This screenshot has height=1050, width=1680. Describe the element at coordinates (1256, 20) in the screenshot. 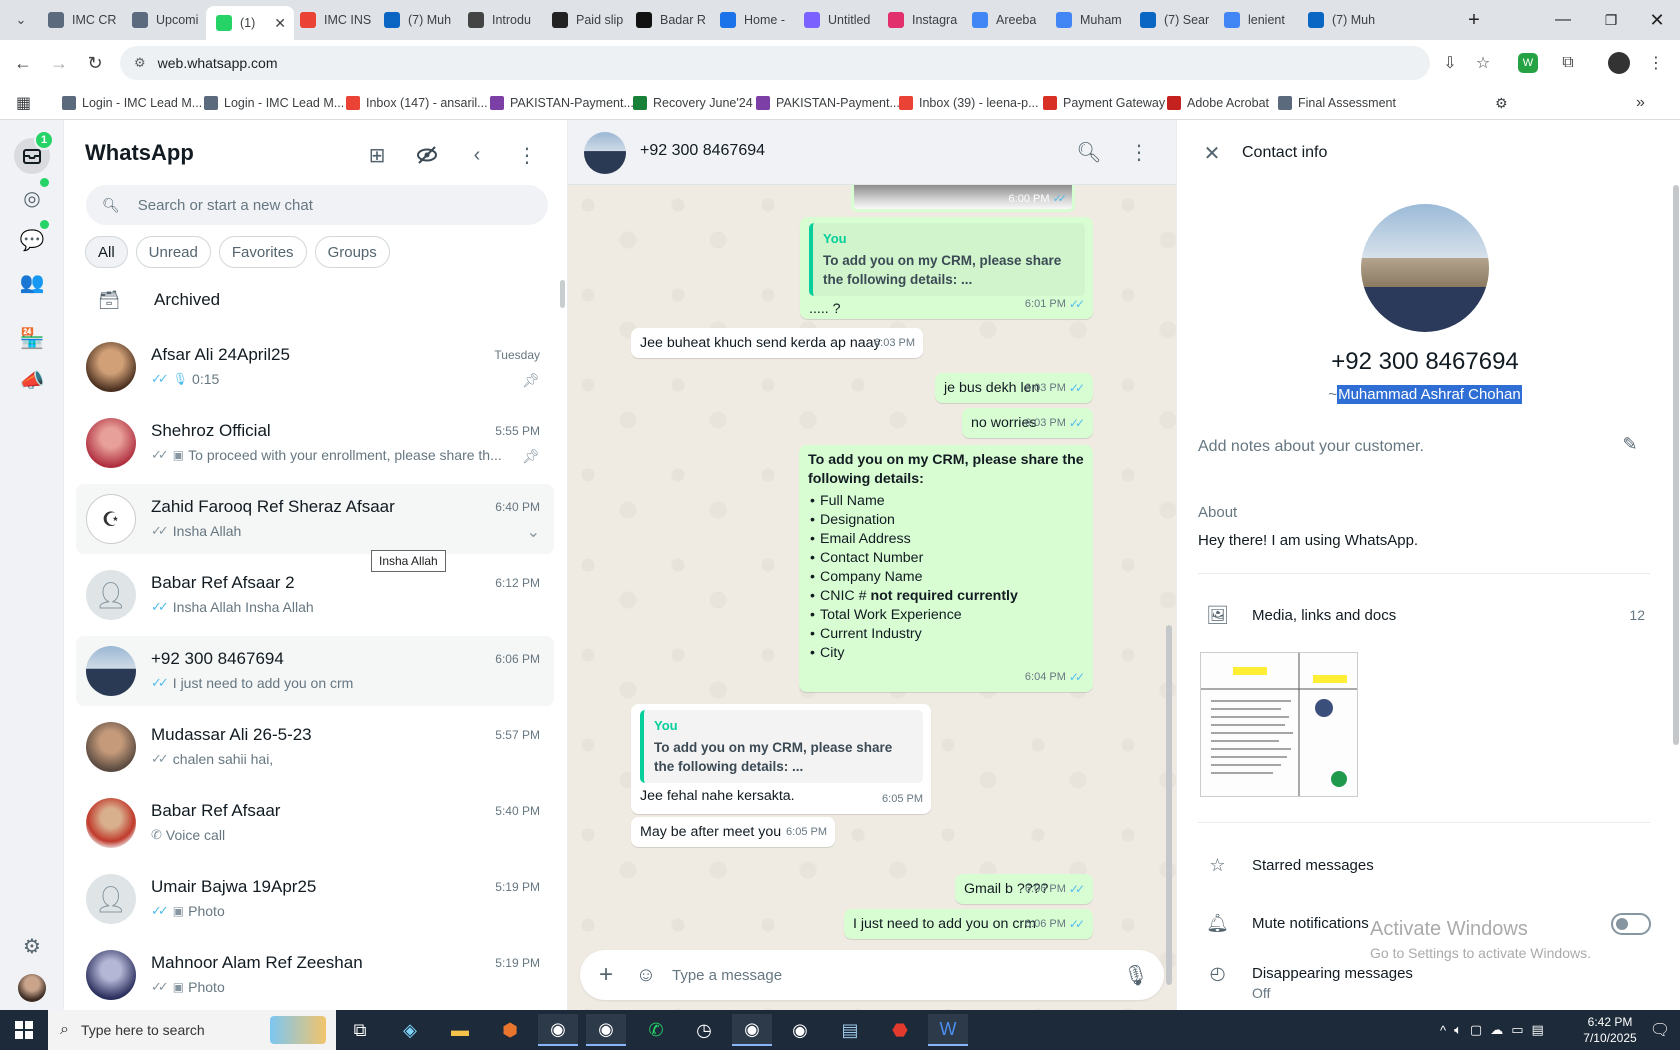

I see `browser-tab: lenient` at that location.